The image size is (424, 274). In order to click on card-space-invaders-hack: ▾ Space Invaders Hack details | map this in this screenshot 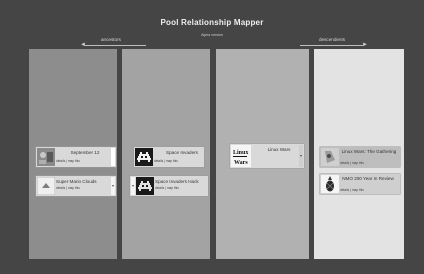, I will do `click(169, 186)`.